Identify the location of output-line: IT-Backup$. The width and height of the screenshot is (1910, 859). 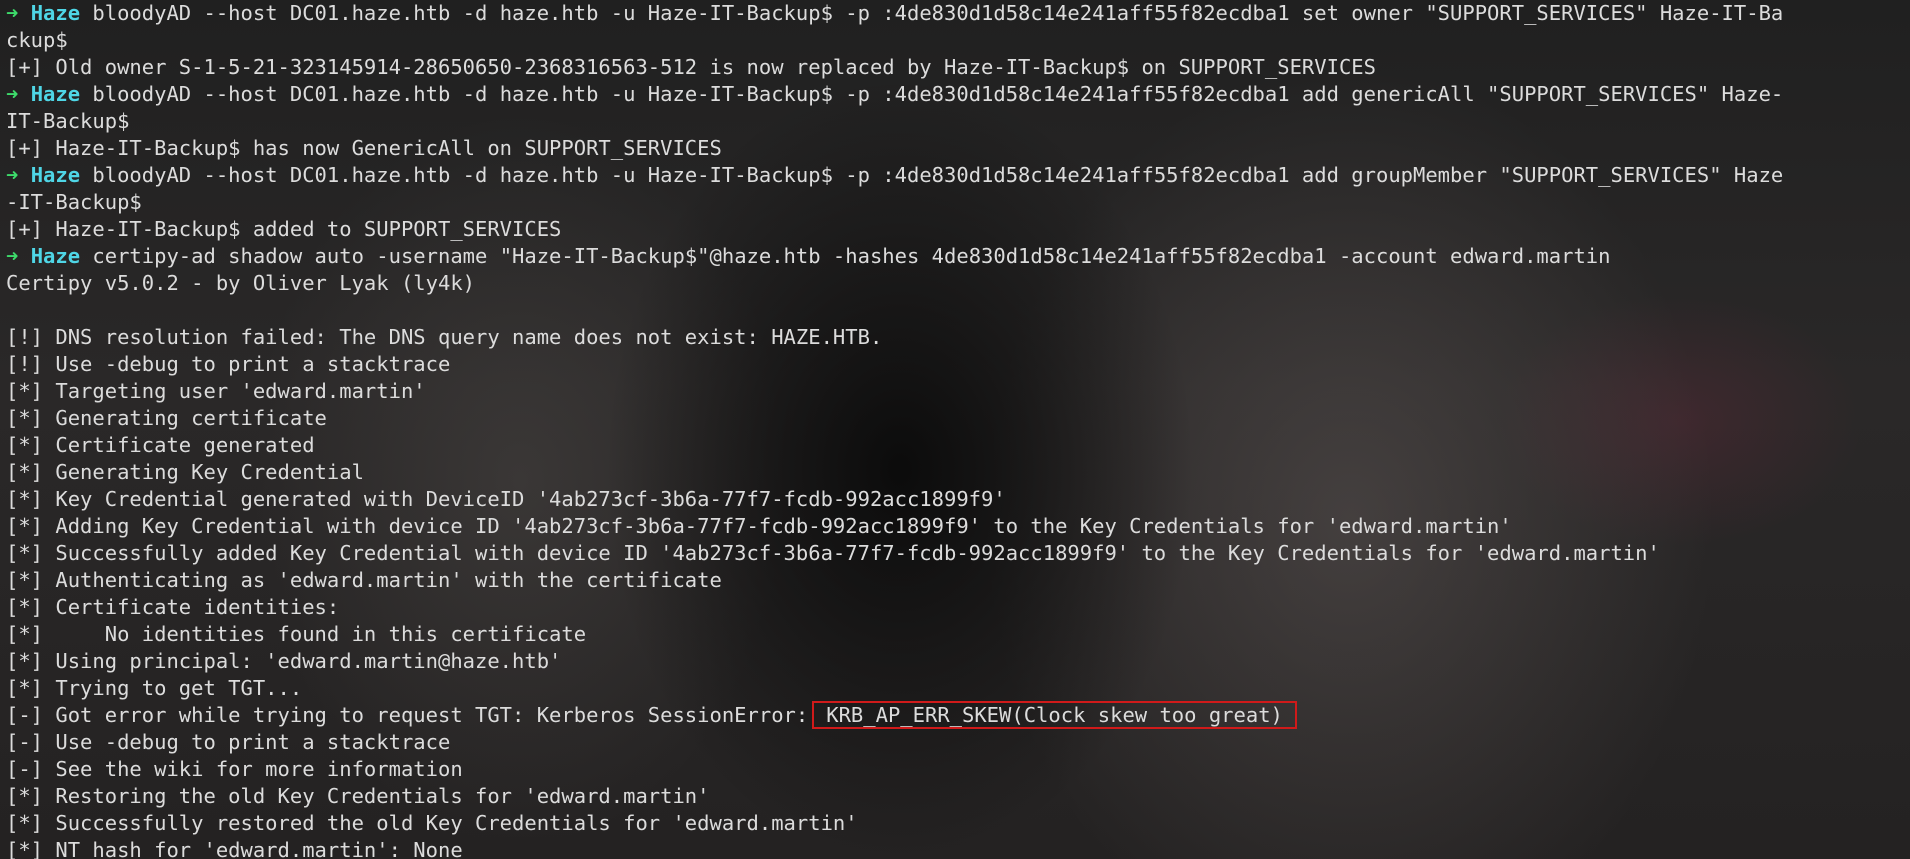
(955, 121).